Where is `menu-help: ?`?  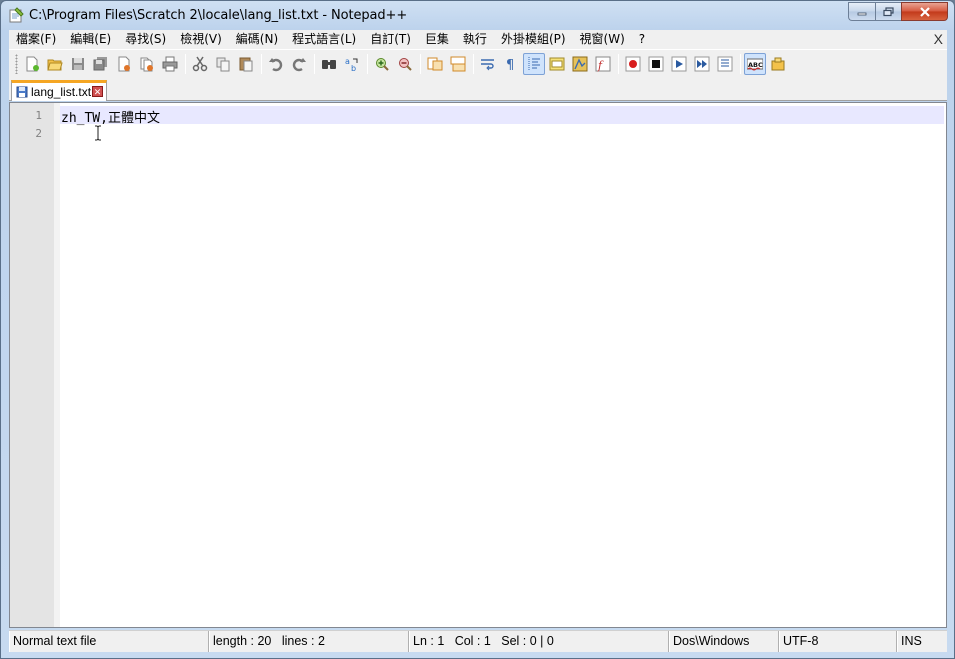 menu-help: ? is located at coordinates (642, 39).